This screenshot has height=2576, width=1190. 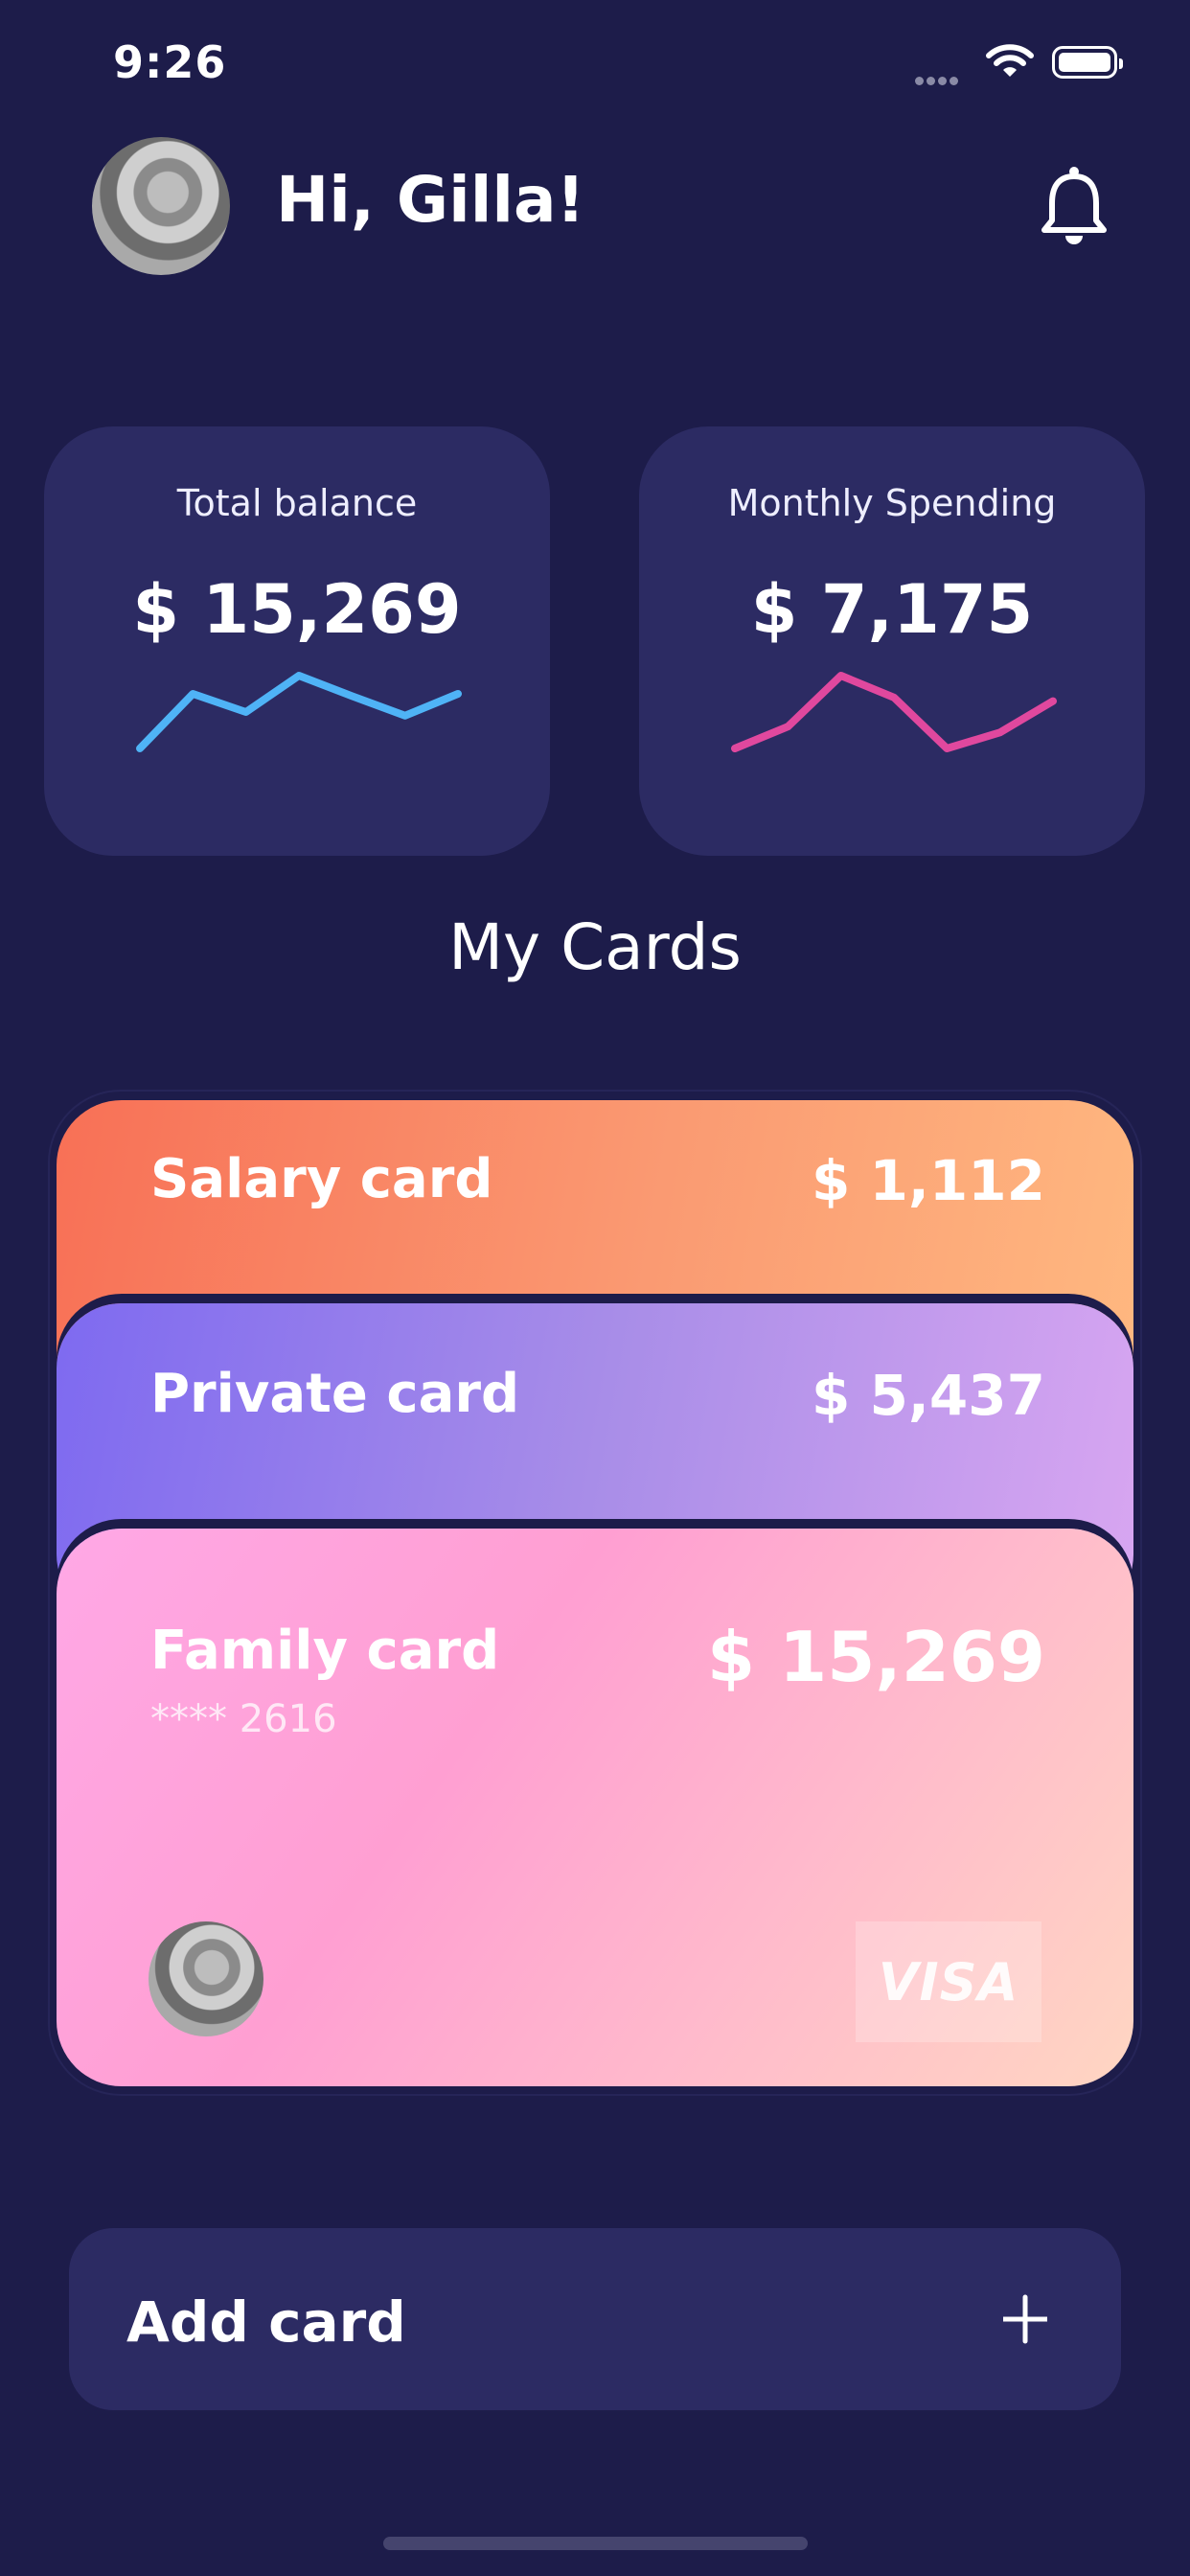 I want to click on total-balance-sparkline, so click(x=299, y=712).